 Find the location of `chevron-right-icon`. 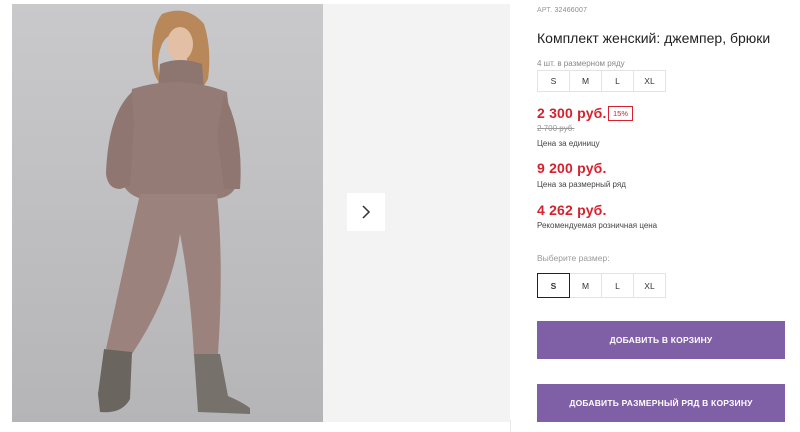

chevron-right-icon is located at coordinates (366, 212).